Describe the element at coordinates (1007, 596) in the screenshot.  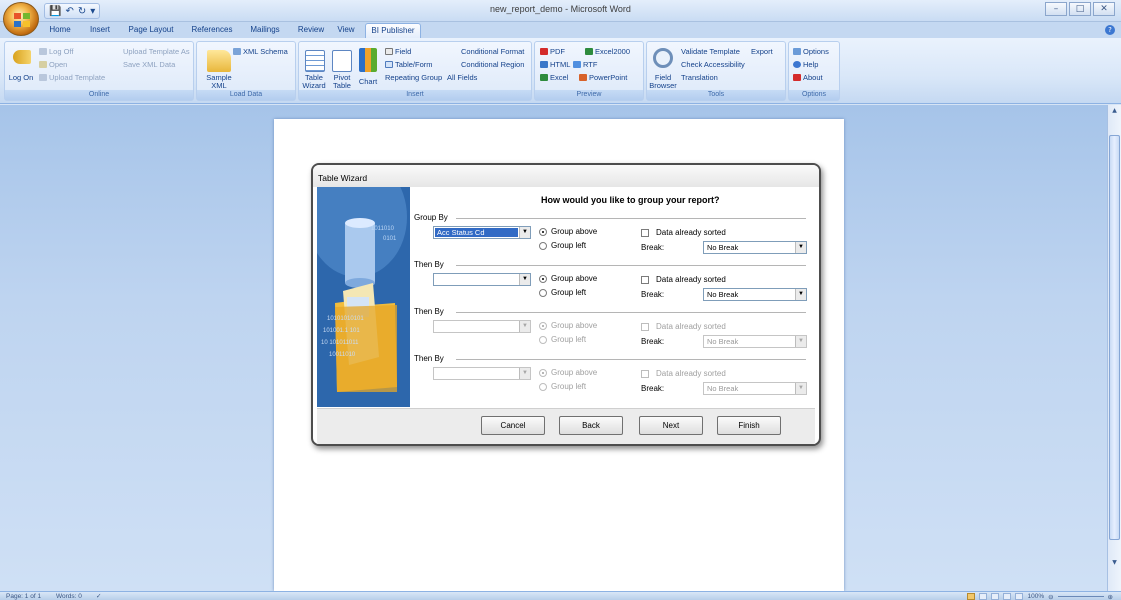
I see `outline-view-icon` at that location.